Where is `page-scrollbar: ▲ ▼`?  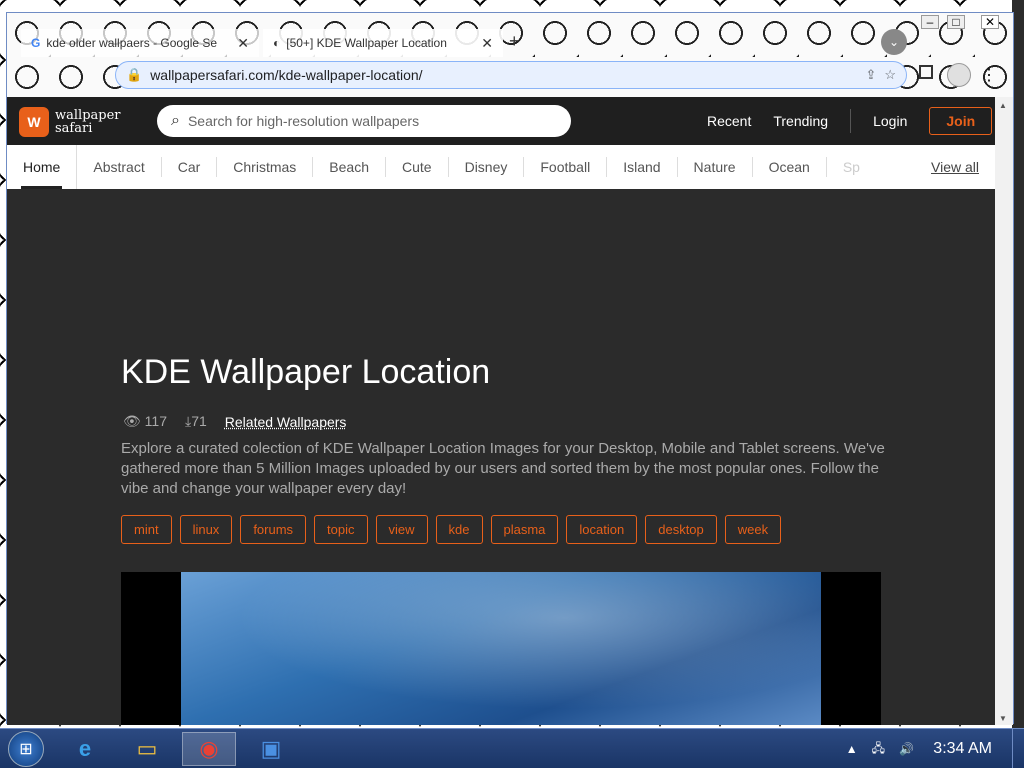
page-scrollbar: ▲ ▼ is located at coordinates (1004, 411).